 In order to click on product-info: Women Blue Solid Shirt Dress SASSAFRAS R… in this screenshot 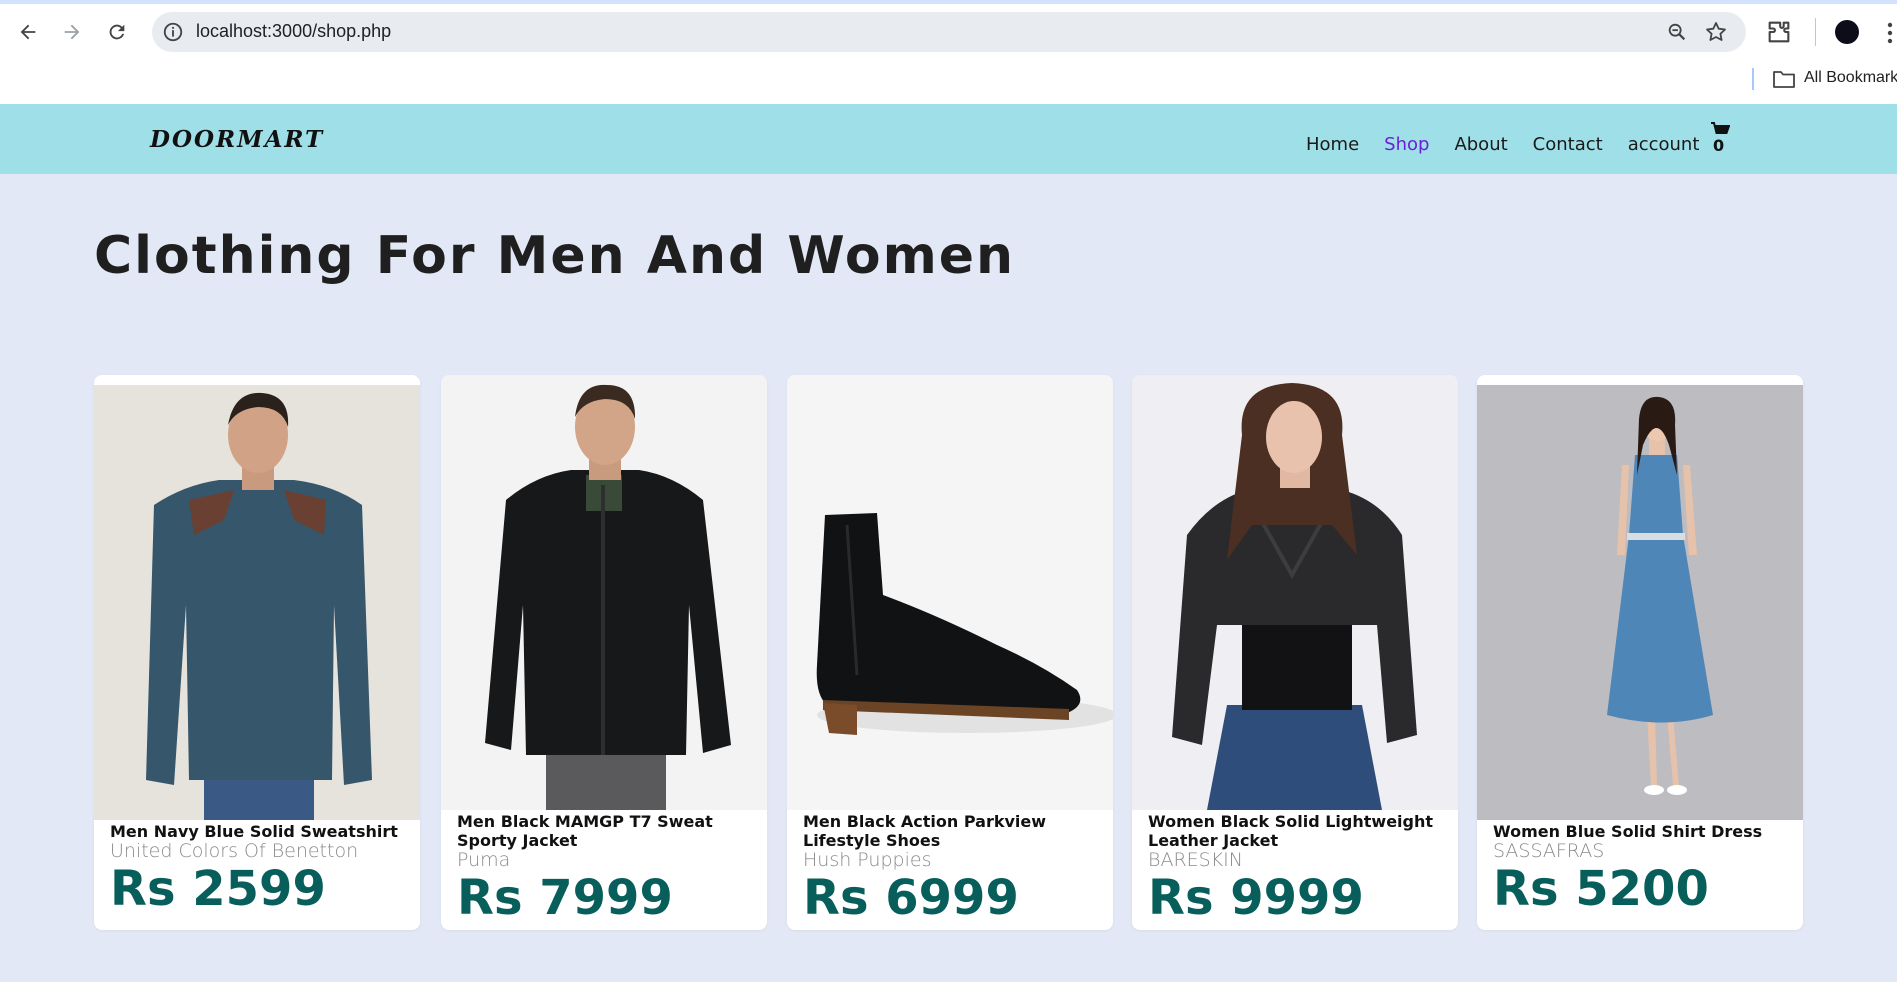, I will do `click(1643, 869)`.